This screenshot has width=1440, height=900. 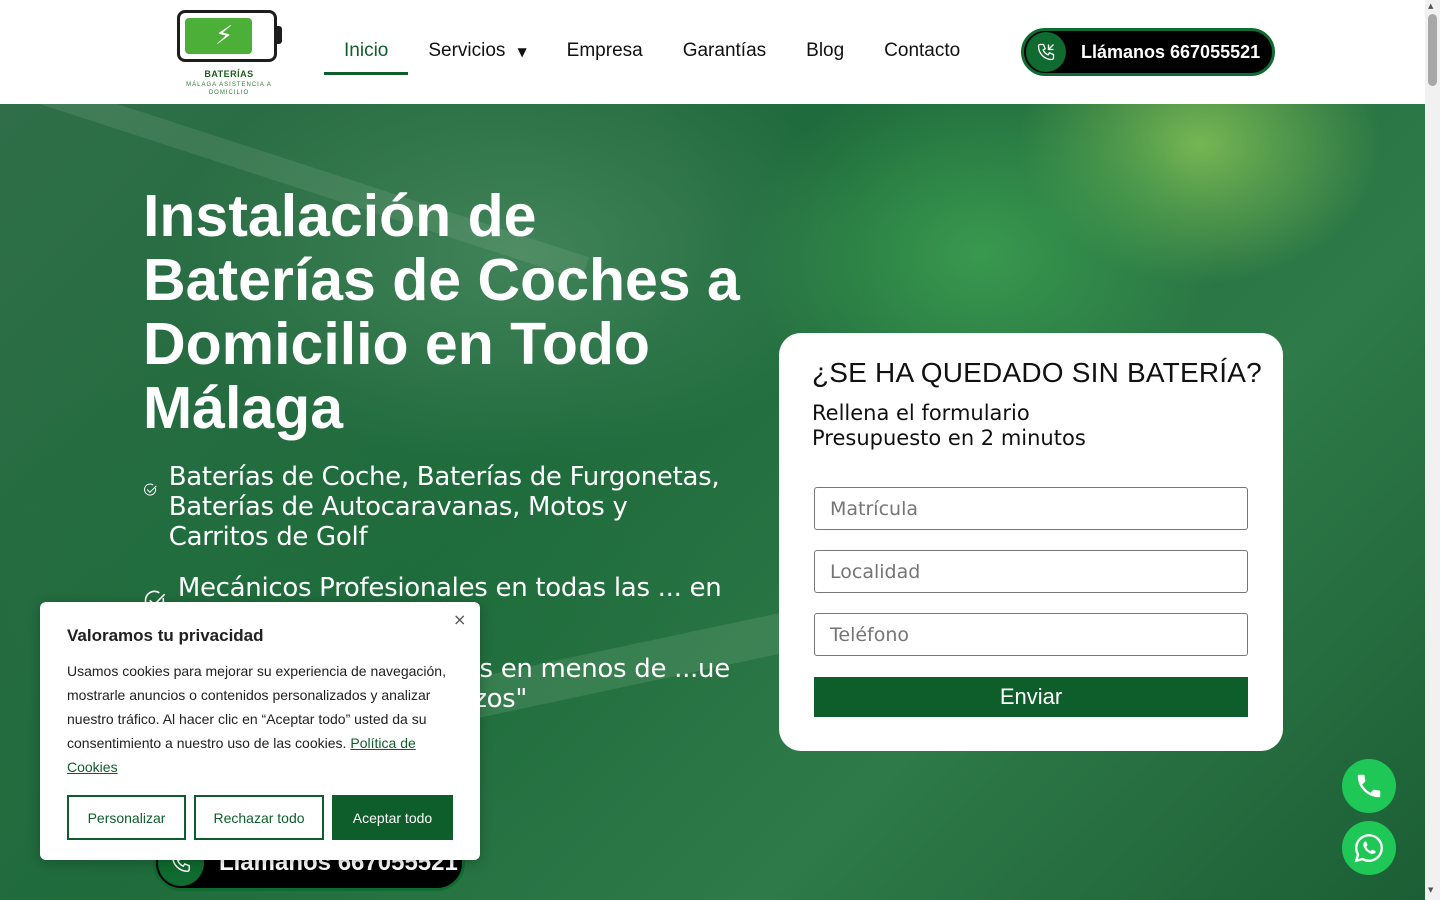 What do you see at coordinates (459, 619) in the screenshot?
I see `close-icon: ×` at bounding box center [459, 619].